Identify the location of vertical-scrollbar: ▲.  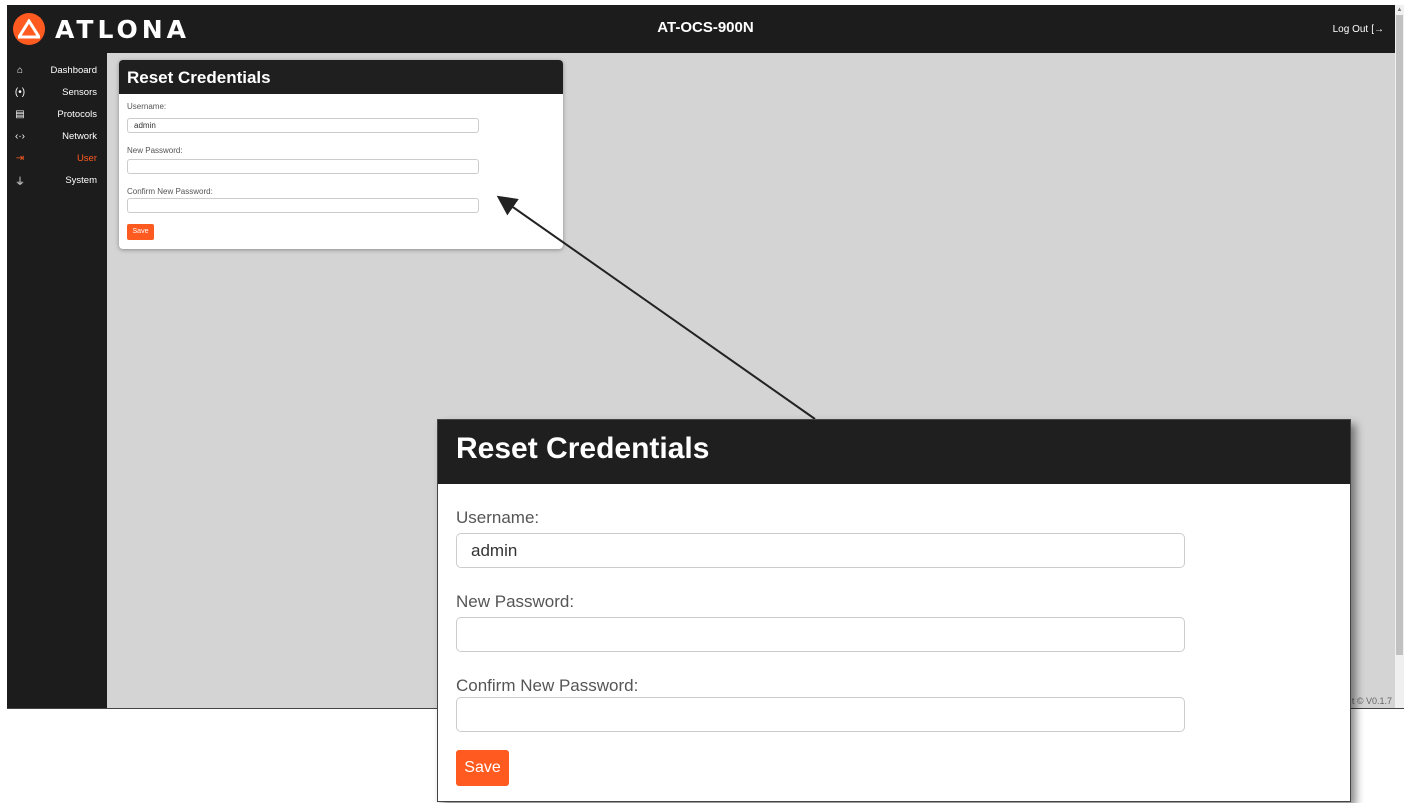
(1399, 356).